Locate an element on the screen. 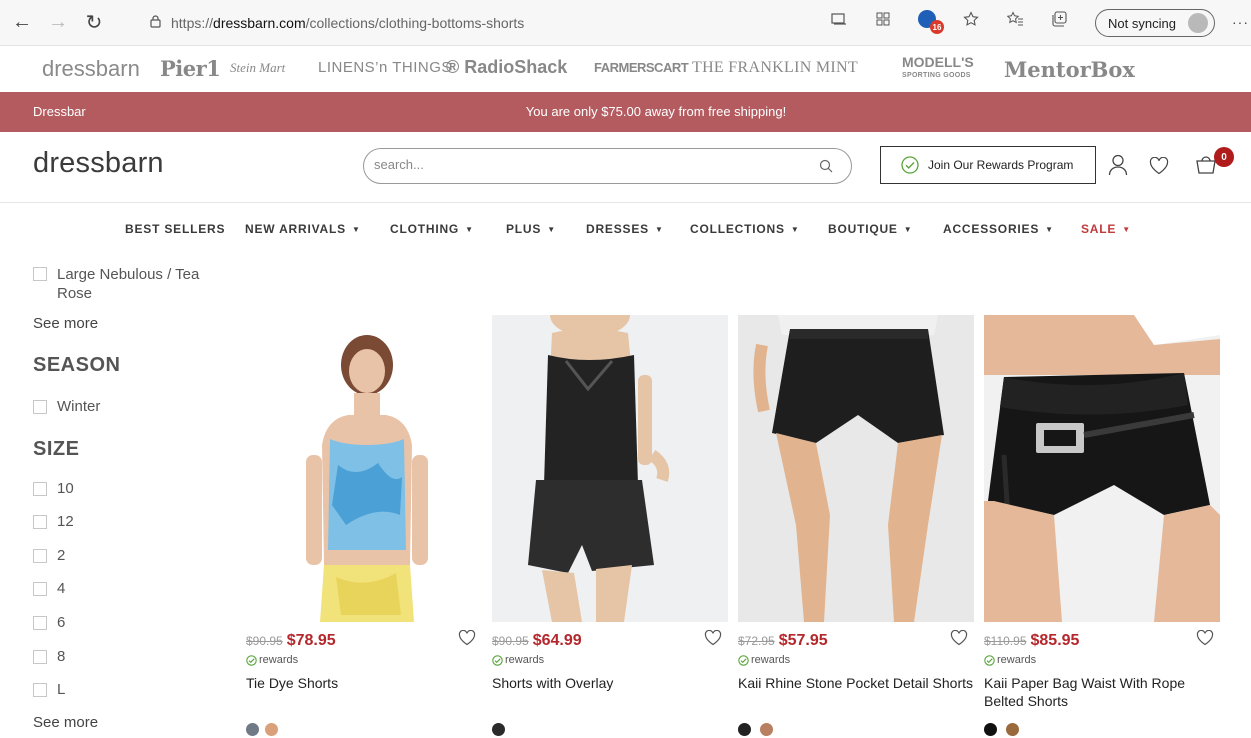  filter-option-size-2: 2 is located at coordinates (49, 555).